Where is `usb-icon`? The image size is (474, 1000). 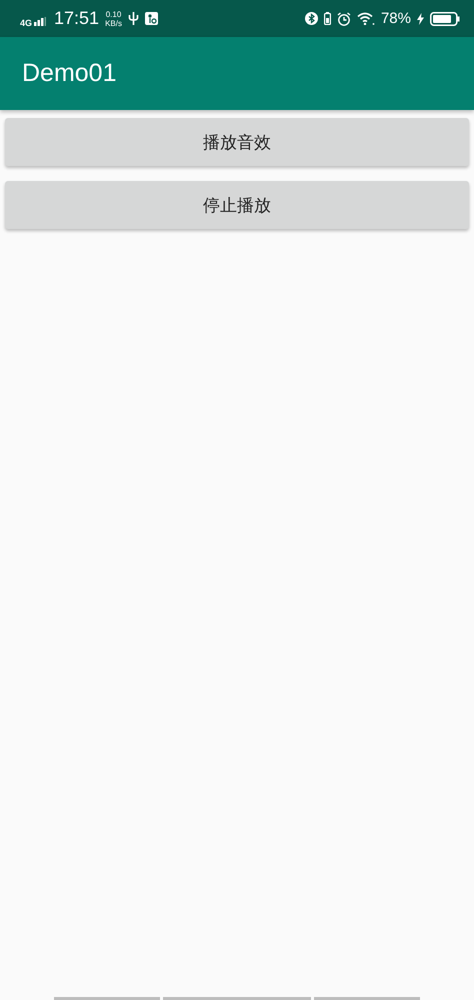
usb-icon is located at coordinates (133, 18).